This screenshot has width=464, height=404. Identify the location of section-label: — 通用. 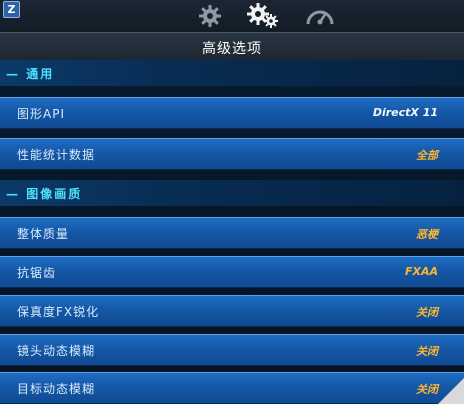
(30, 74).